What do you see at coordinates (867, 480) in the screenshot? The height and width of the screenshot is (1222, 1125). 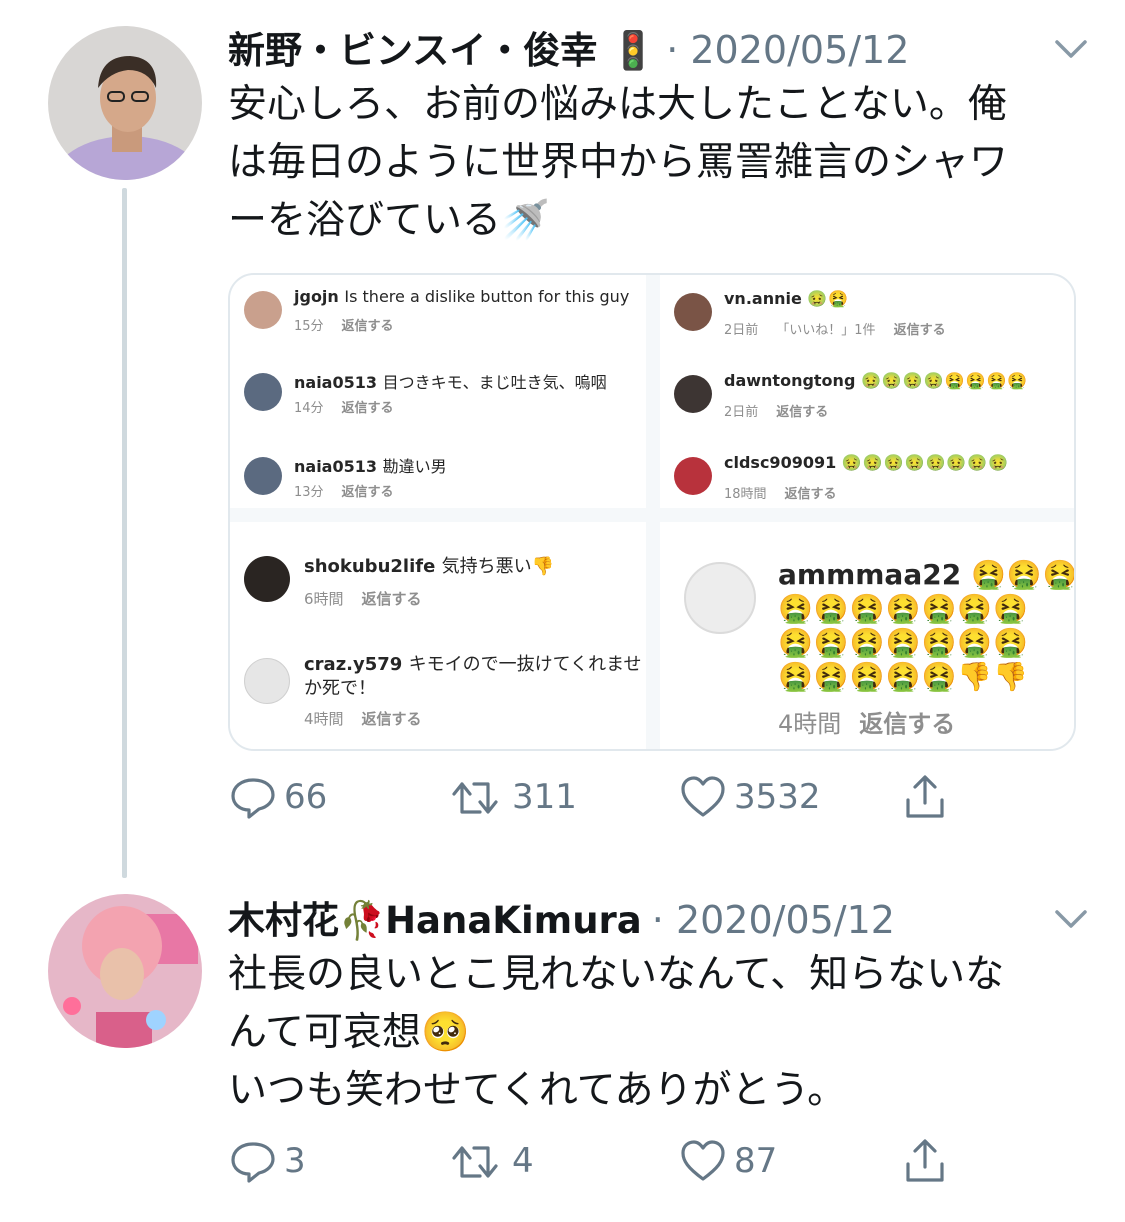 I see `comment: cldsc909091 🤢🤢🤢🤢🤢🤢🤢🤢 18時間 返信する` at bounding box center [867, 480].